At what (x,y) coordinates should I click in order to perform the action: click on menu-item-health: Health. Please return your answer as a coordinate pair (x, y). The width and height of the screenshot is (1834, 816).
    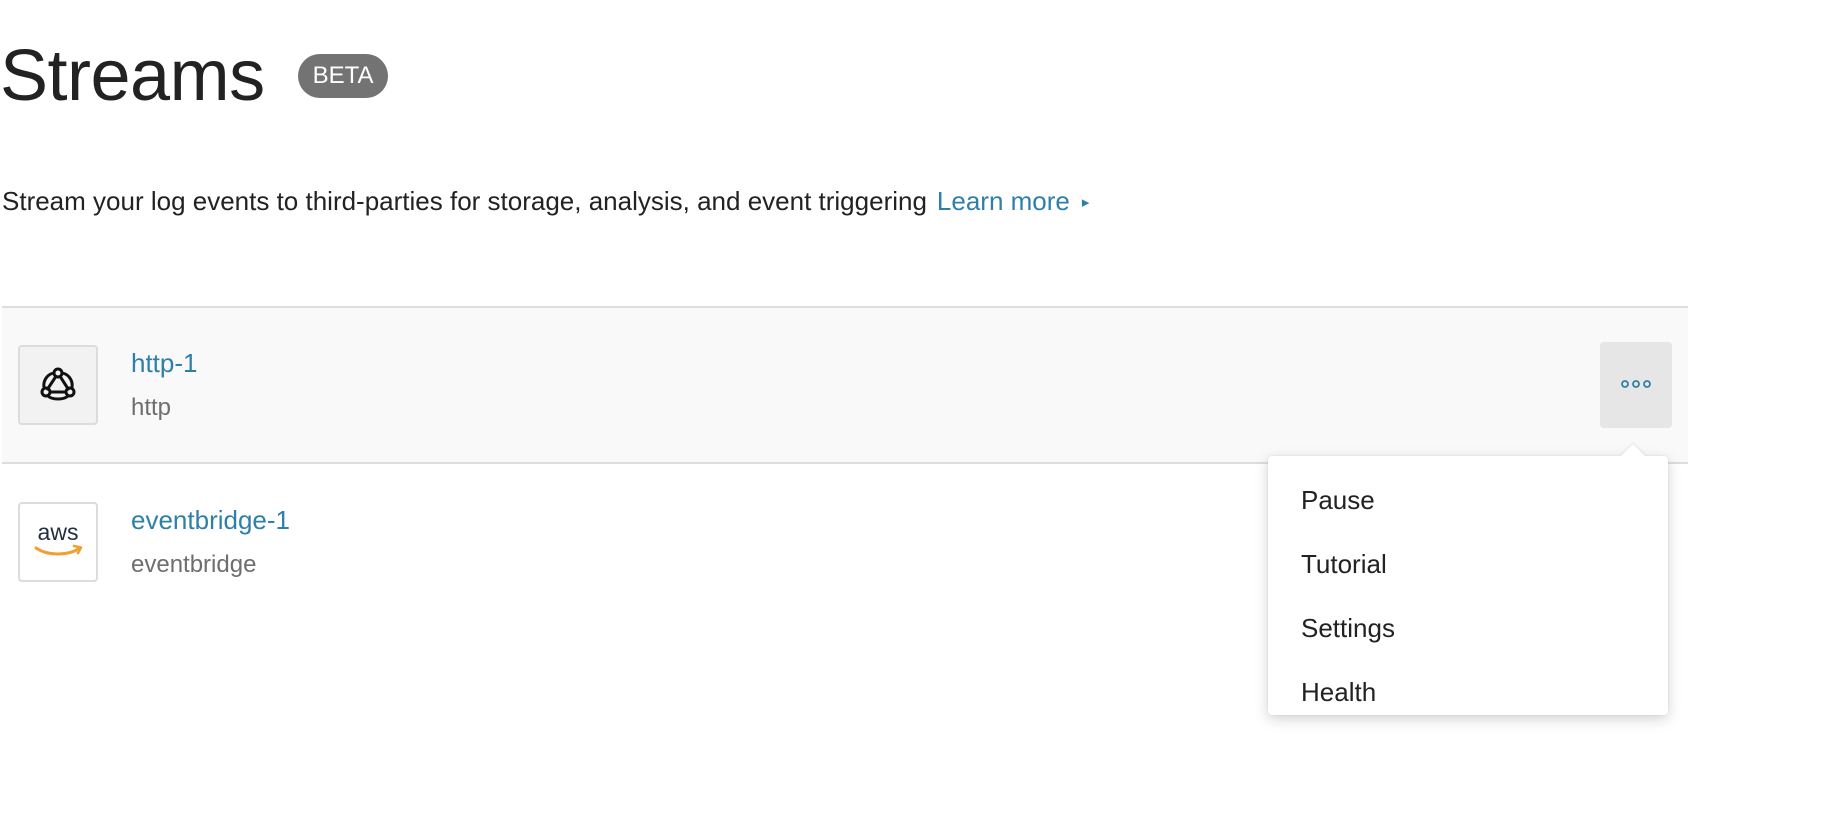
    Looking at the image, I should click on (1468, 692).